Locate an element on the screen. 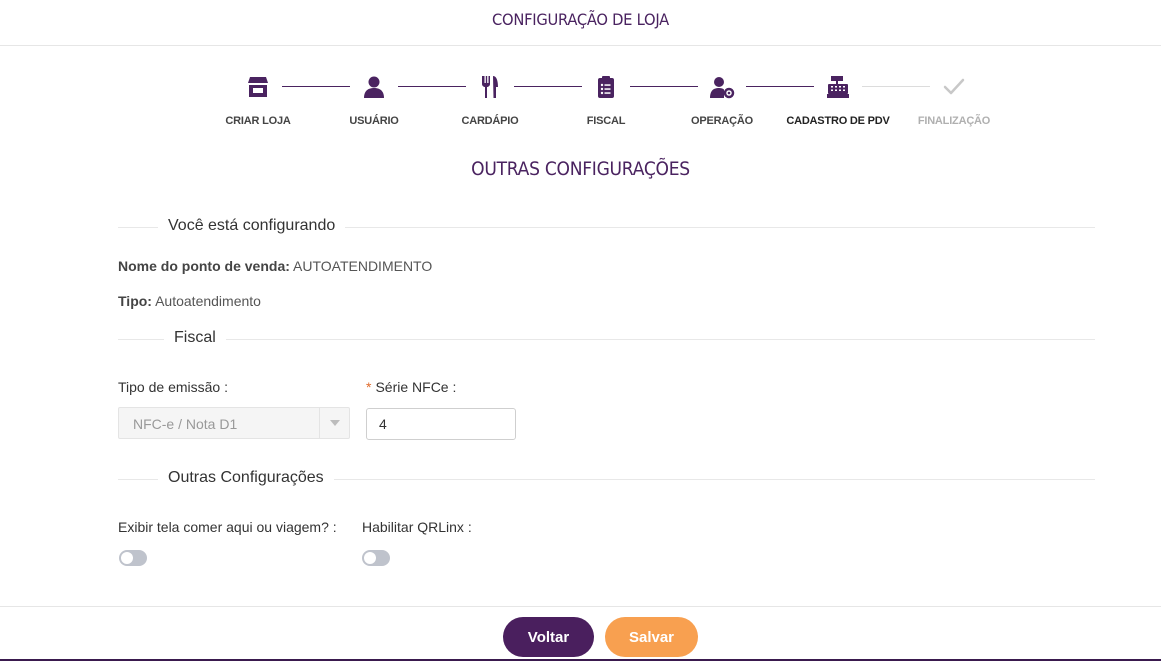 The height and width of the screenshot is (661, 1161). pos-type-value: Autoatendimento is located at coordinates (208, 301).